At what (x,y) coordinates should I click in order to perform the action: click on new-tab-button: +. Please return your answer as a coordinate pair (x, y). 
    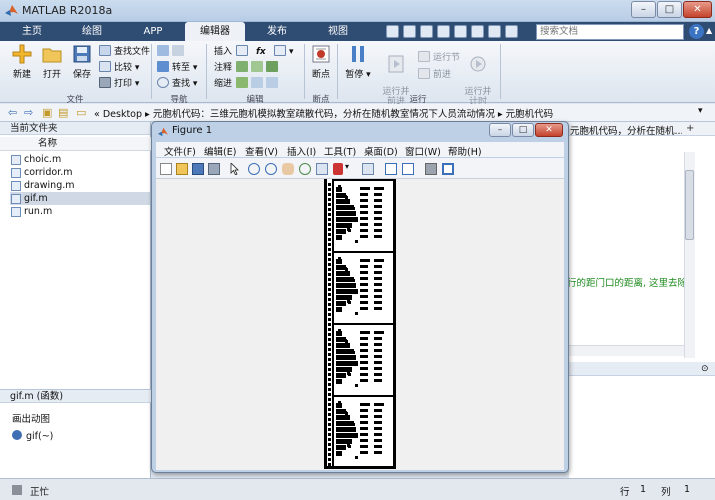
    Looking at the image, I should click on (690, 128).